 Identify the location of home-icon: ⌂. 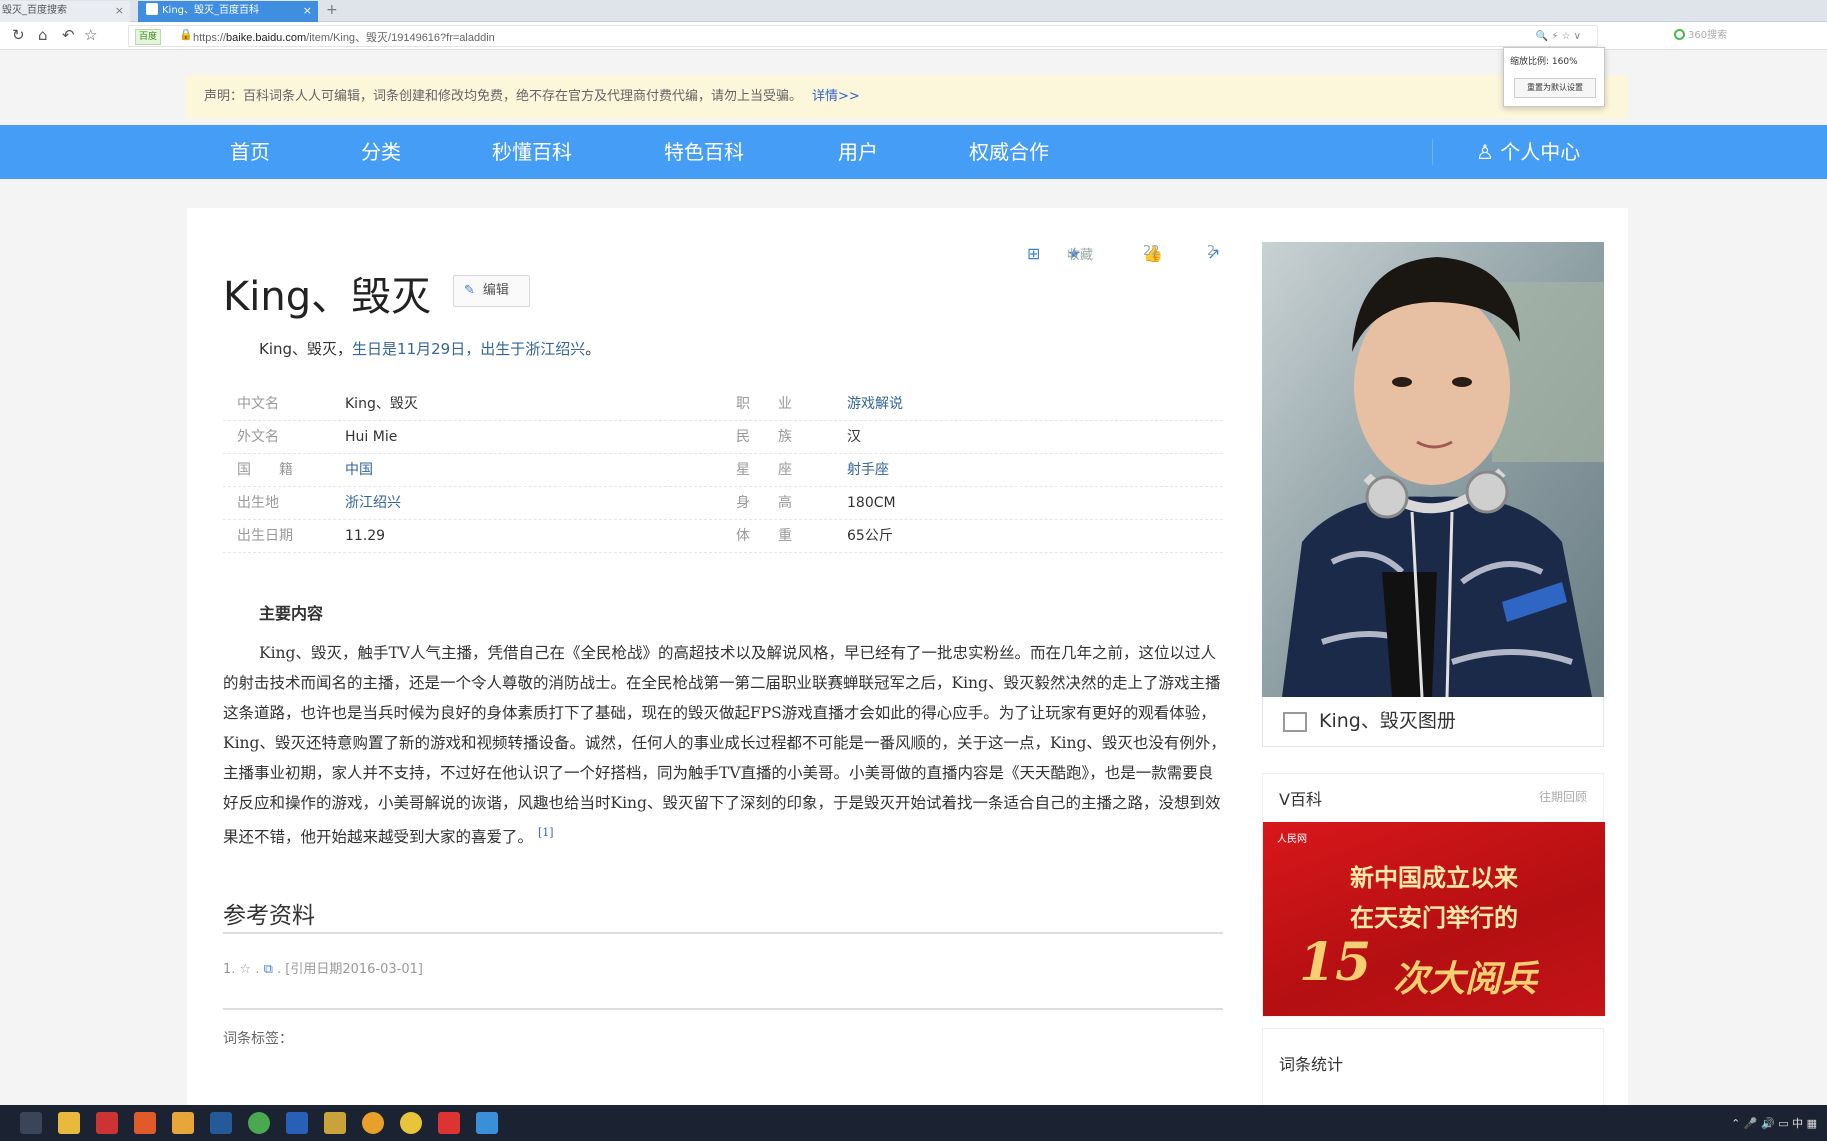
(43, 35).